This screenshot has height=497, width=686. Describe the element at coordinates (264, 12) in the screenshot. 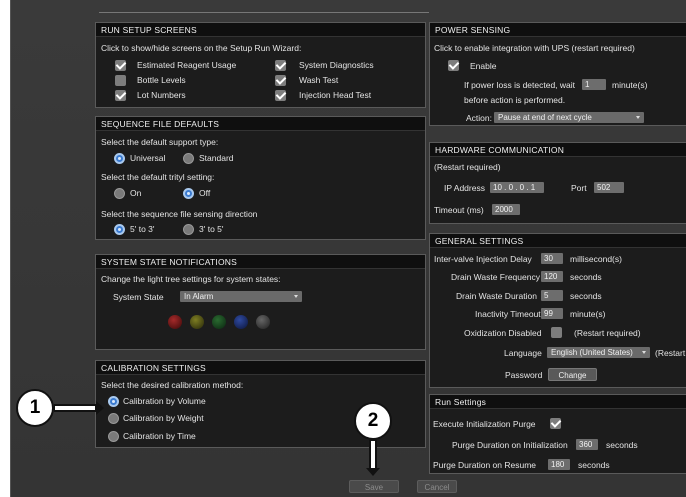

I see `top-divider` at that location.